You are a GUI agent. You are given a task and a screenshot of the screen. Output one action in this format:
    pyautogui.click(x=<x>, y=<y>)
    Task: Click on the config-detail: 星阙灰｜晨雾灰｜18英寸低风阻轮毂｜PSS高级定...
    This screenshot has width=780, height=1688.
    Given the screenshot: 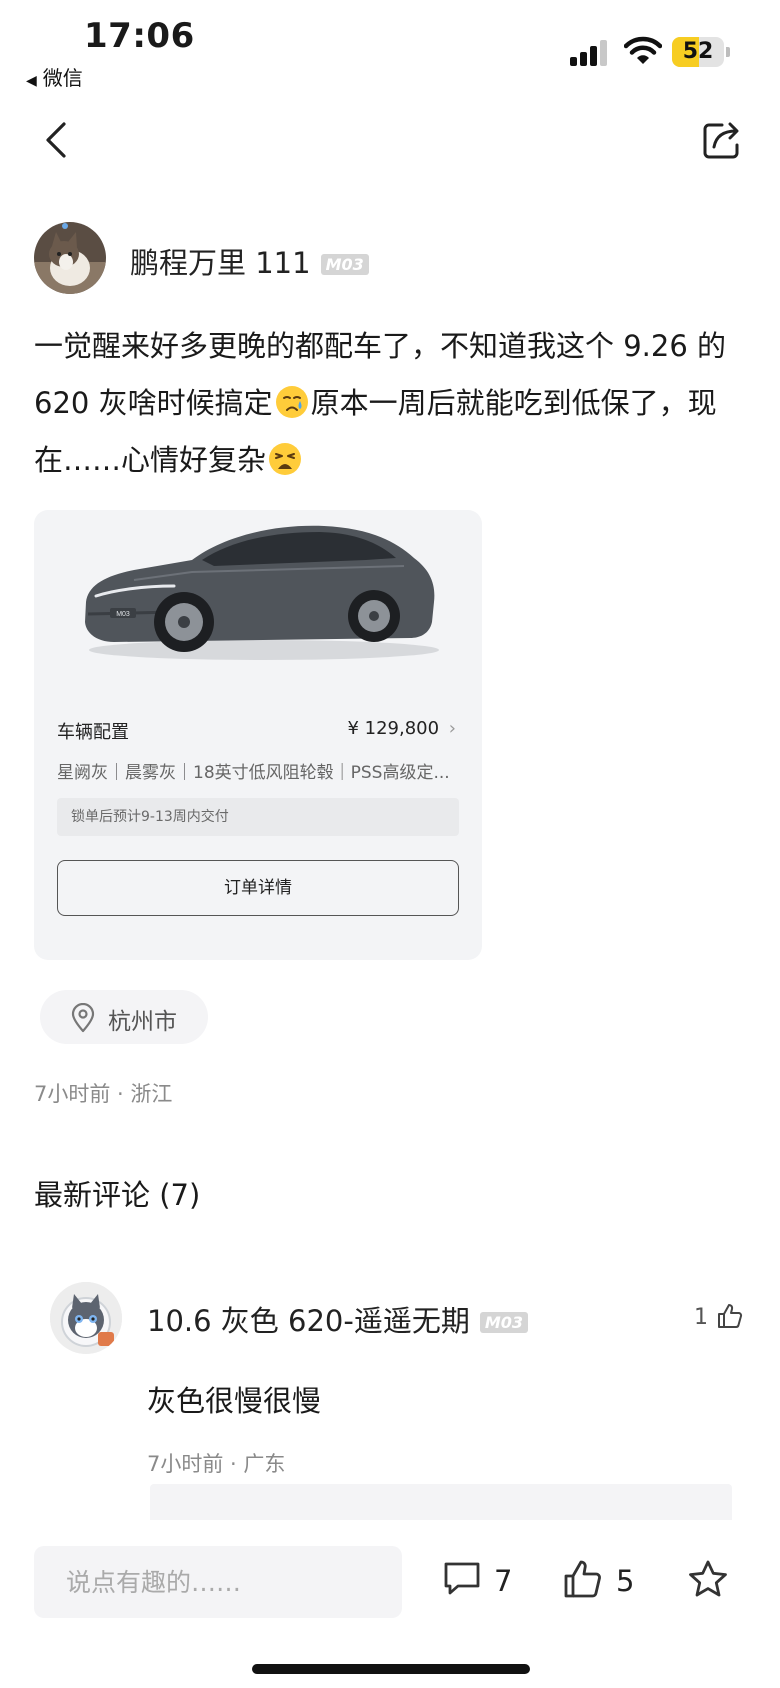 What is the action you would take?
    pyautogui.click(x=253, y=773)
    